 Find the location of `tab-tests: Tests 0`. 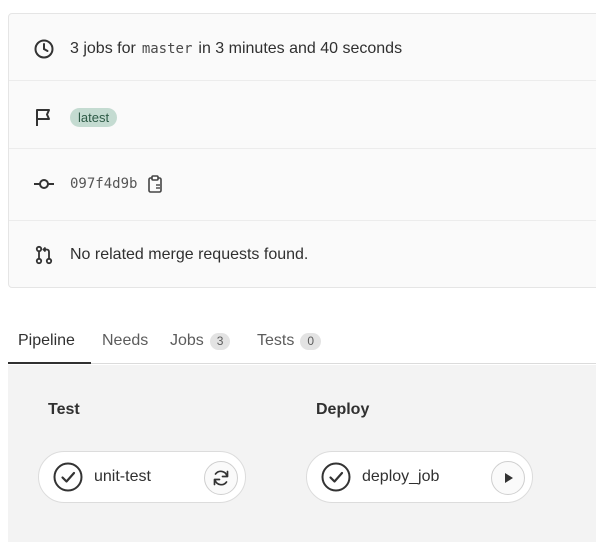

tab-tests: Tests 0 is located at coordinates (289, 341).